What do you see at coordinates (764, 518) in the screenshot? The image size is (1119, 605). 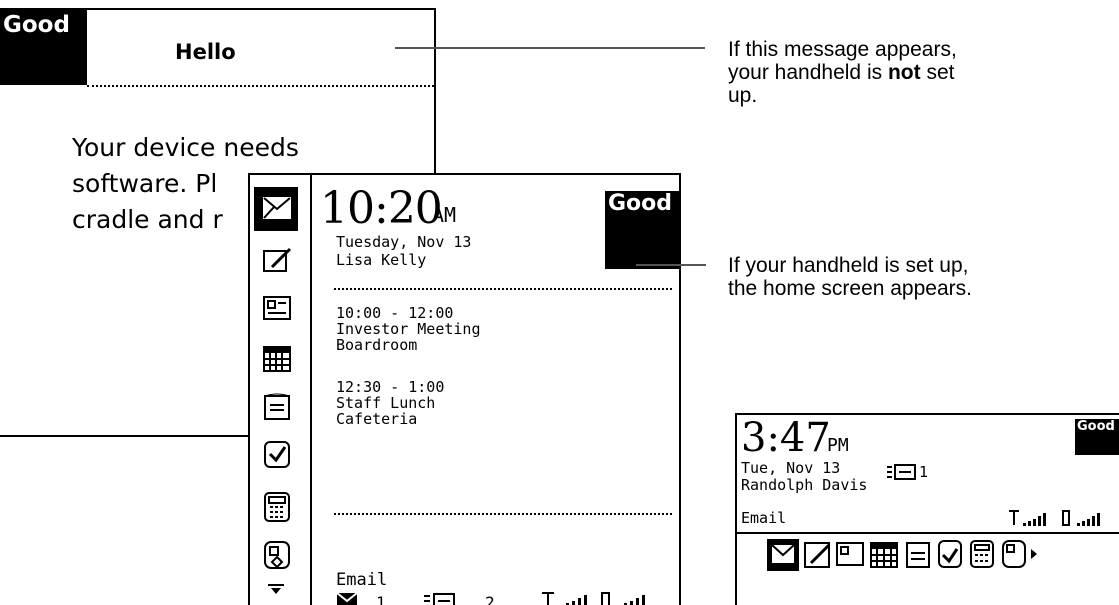 I see `mini-email-label: Email` at bounding box center [764, 518].